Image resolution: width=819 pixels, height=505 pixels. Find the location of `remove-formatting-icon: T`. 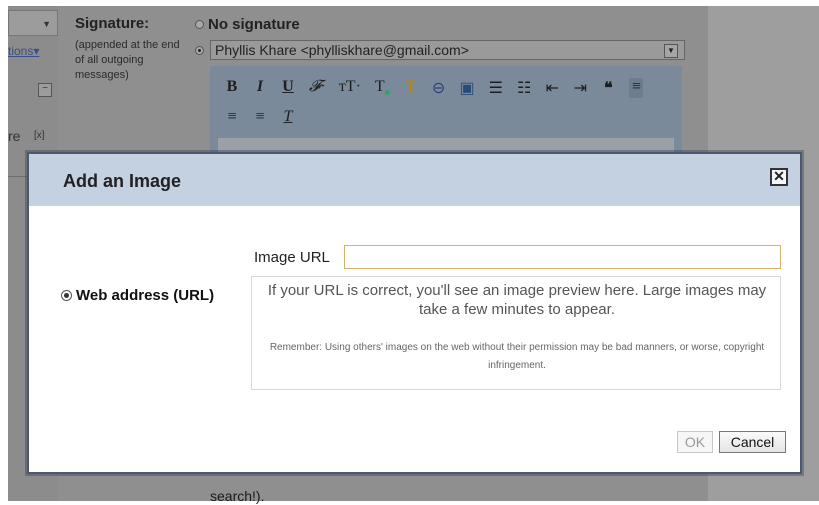

remove-formatting-icon: T is located at coordinates (288, 117).